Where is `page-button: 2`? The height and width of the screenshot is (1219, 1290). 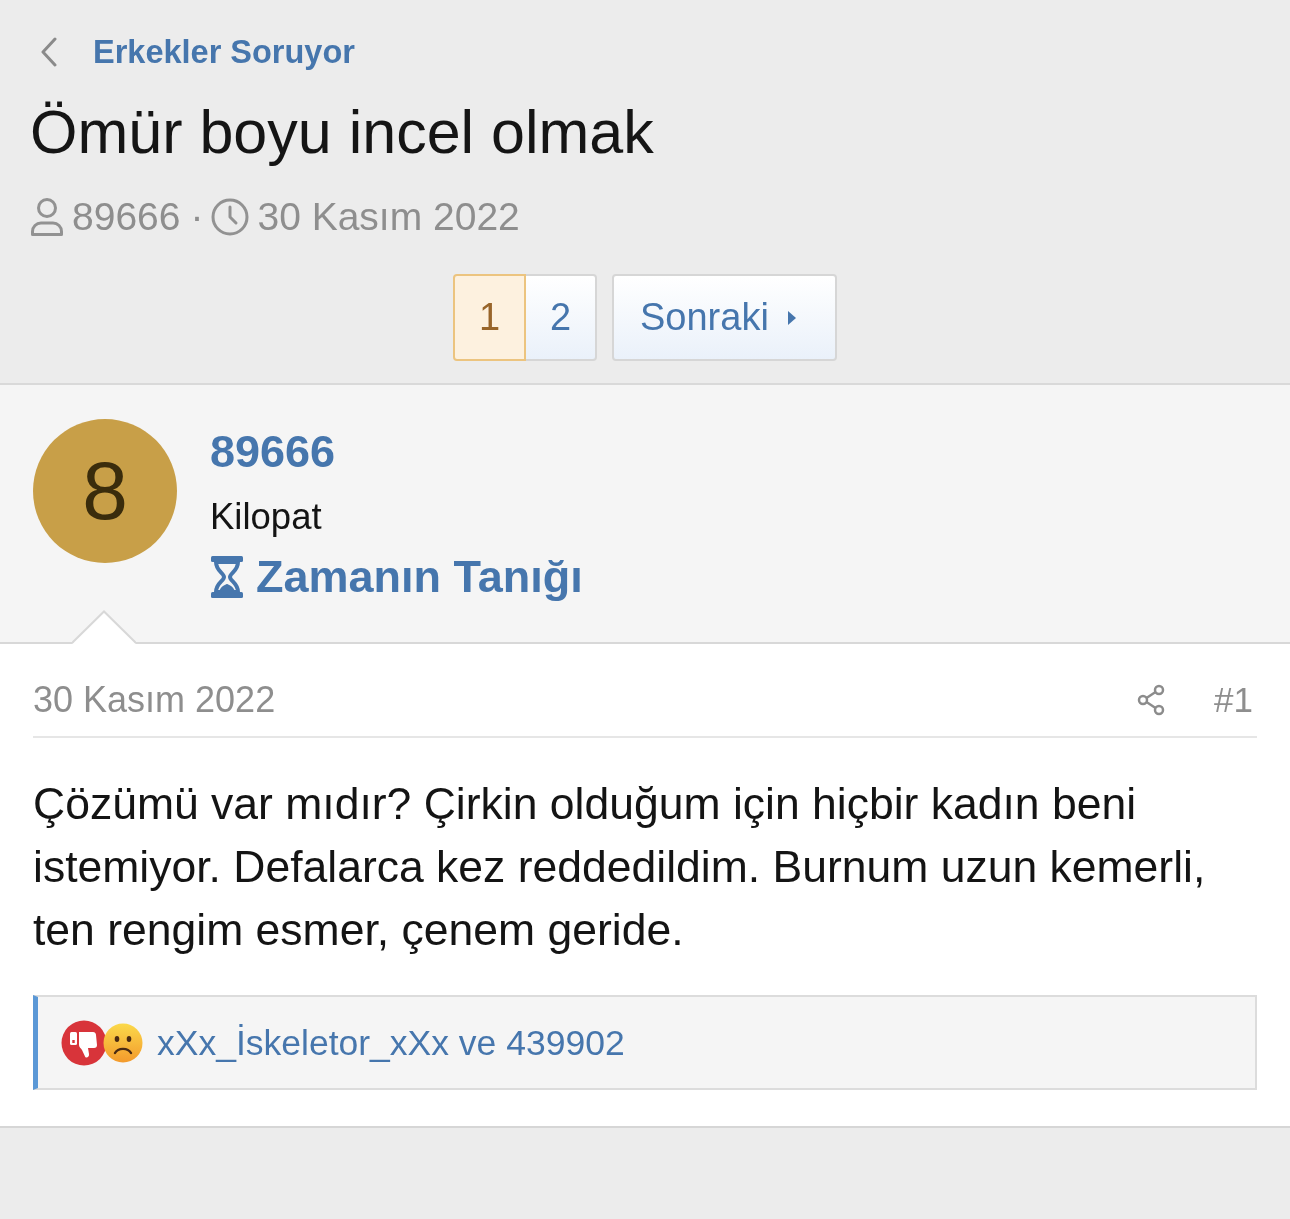
page-button: 2 is located at coordinates (560, 317).